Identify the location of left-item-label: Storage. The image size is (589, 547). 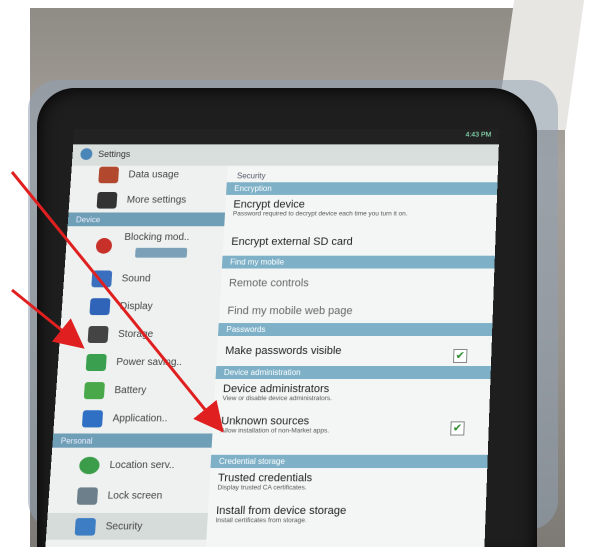
(135, 334).